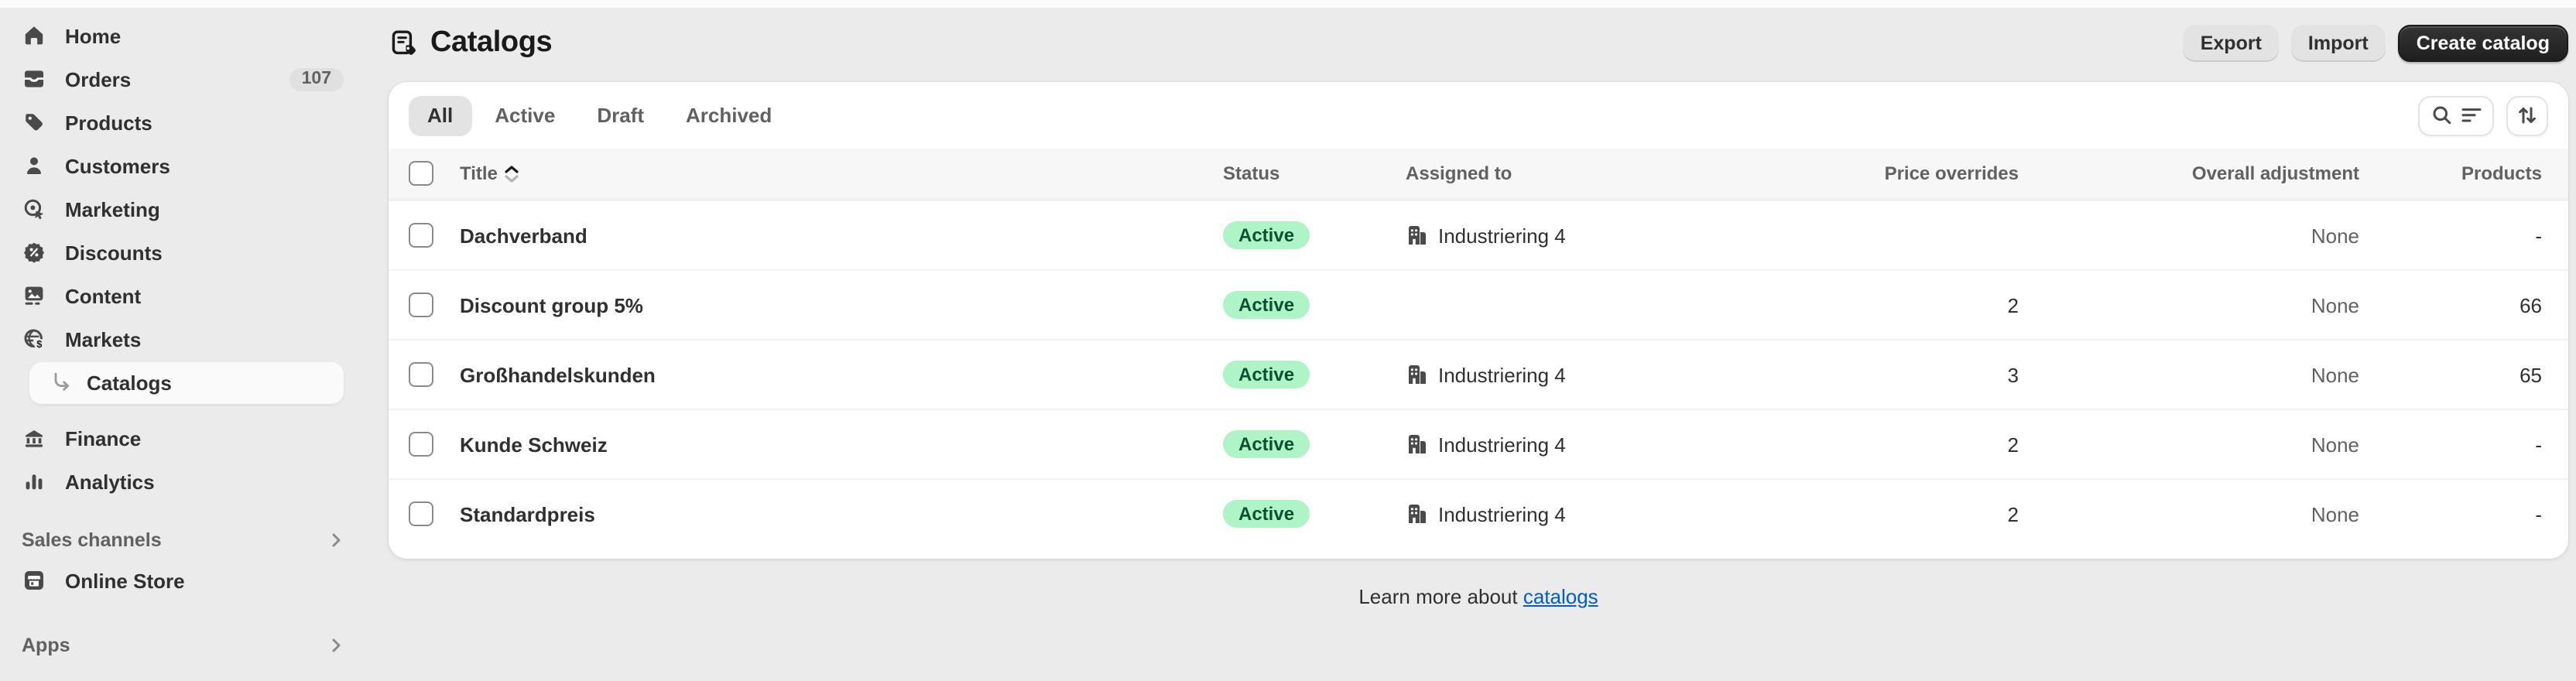 Image resolution: width=2576 pixels, height=681 pixels. I want to click on footer-note: Learn more about catalogs, so click(1478, 596).